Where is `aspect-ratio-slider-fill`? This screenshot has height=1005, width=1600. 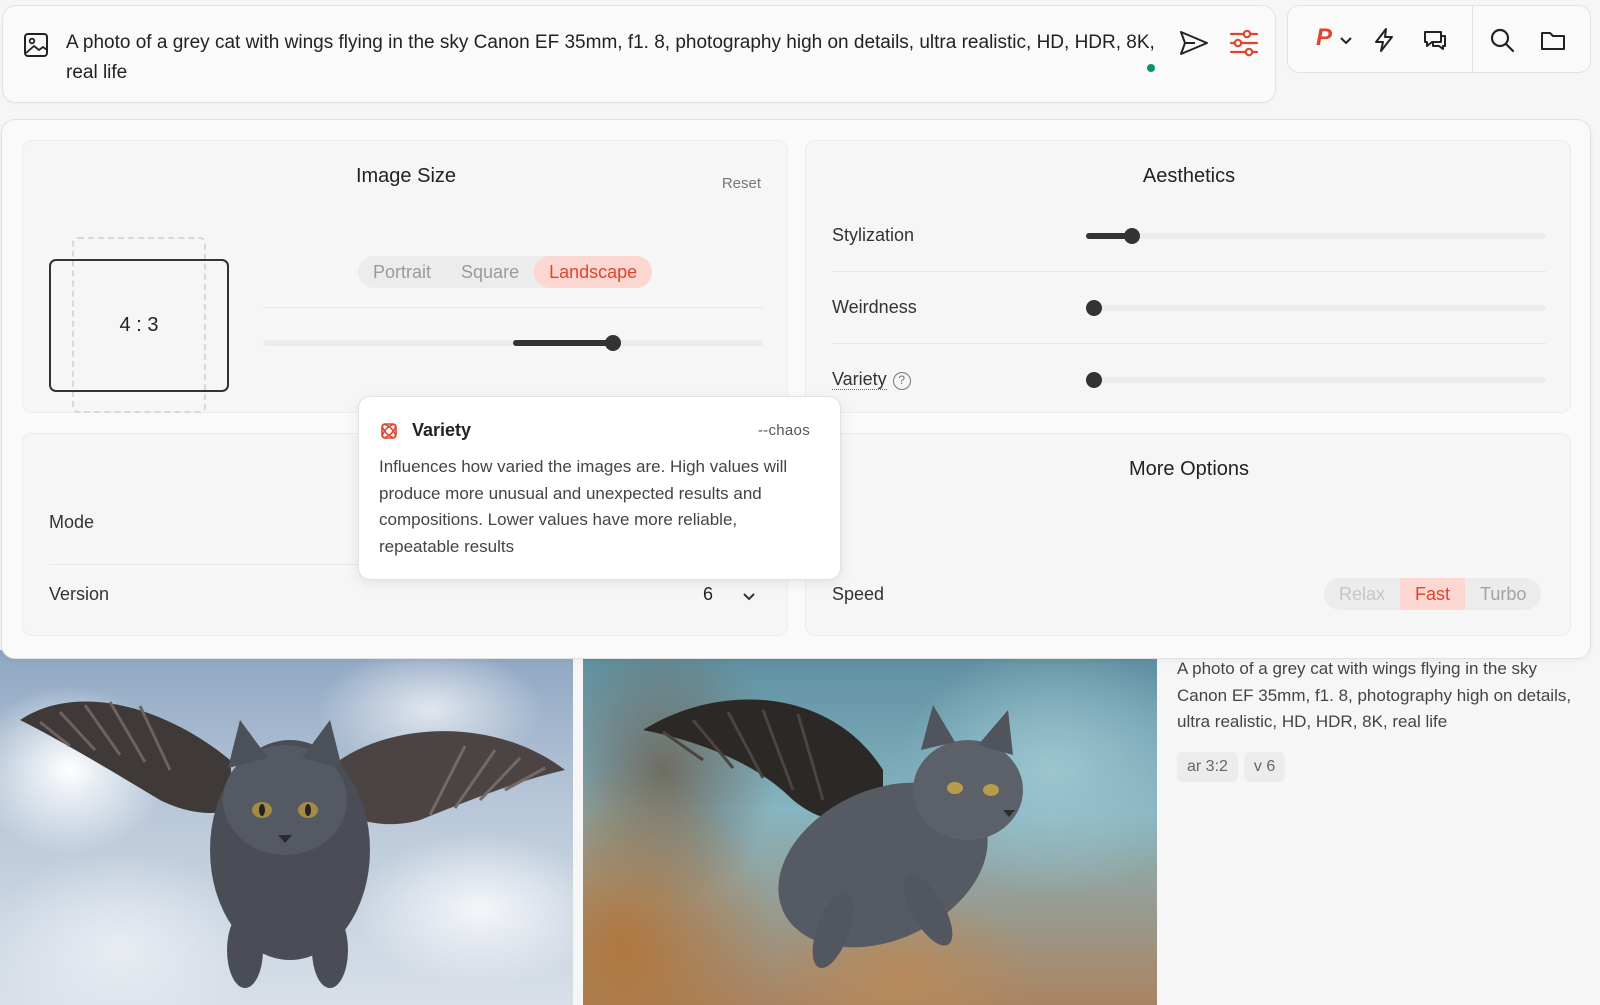 aspect-ratio-slider-fill is located at coordinates (563, 343).